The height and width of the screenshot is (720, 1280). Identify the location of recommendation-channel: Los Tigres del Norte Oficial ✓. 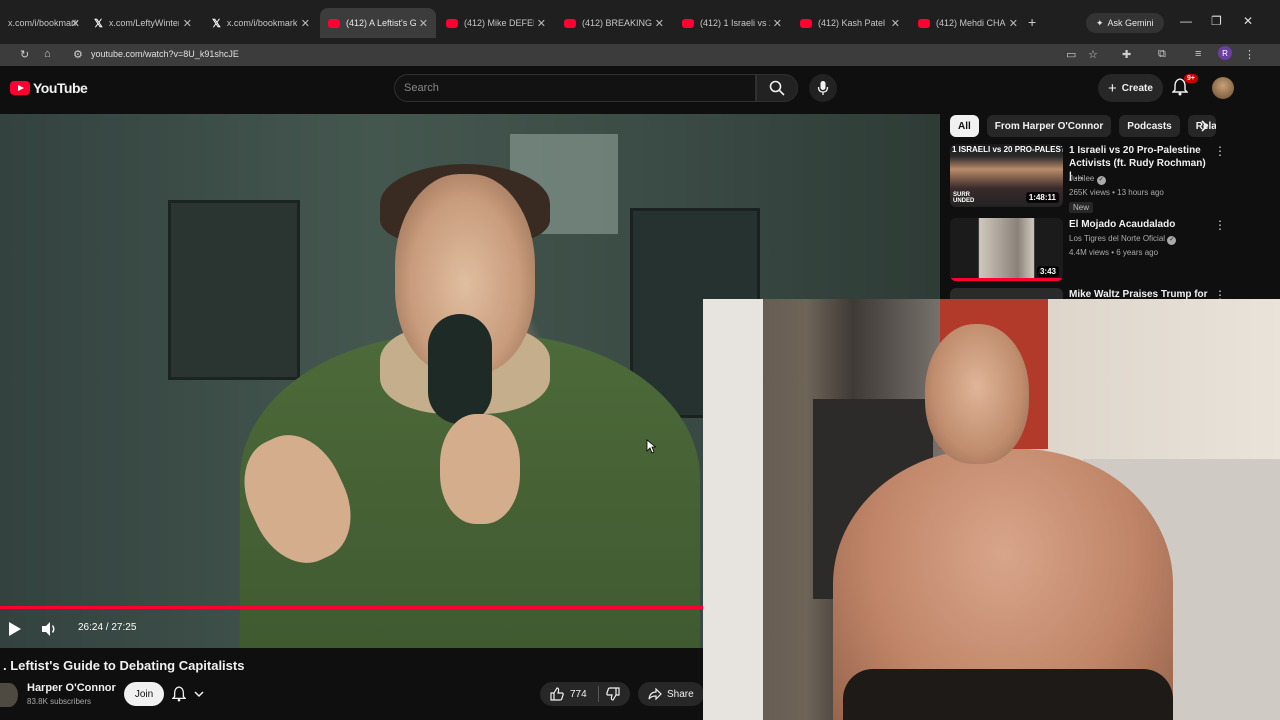
(1123, 239).